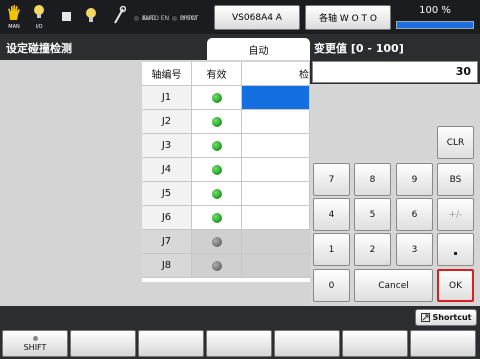 Image resolution: width=480 pixels, height=359 pixels. I want to click on function-key-f1, so click(103, 343).